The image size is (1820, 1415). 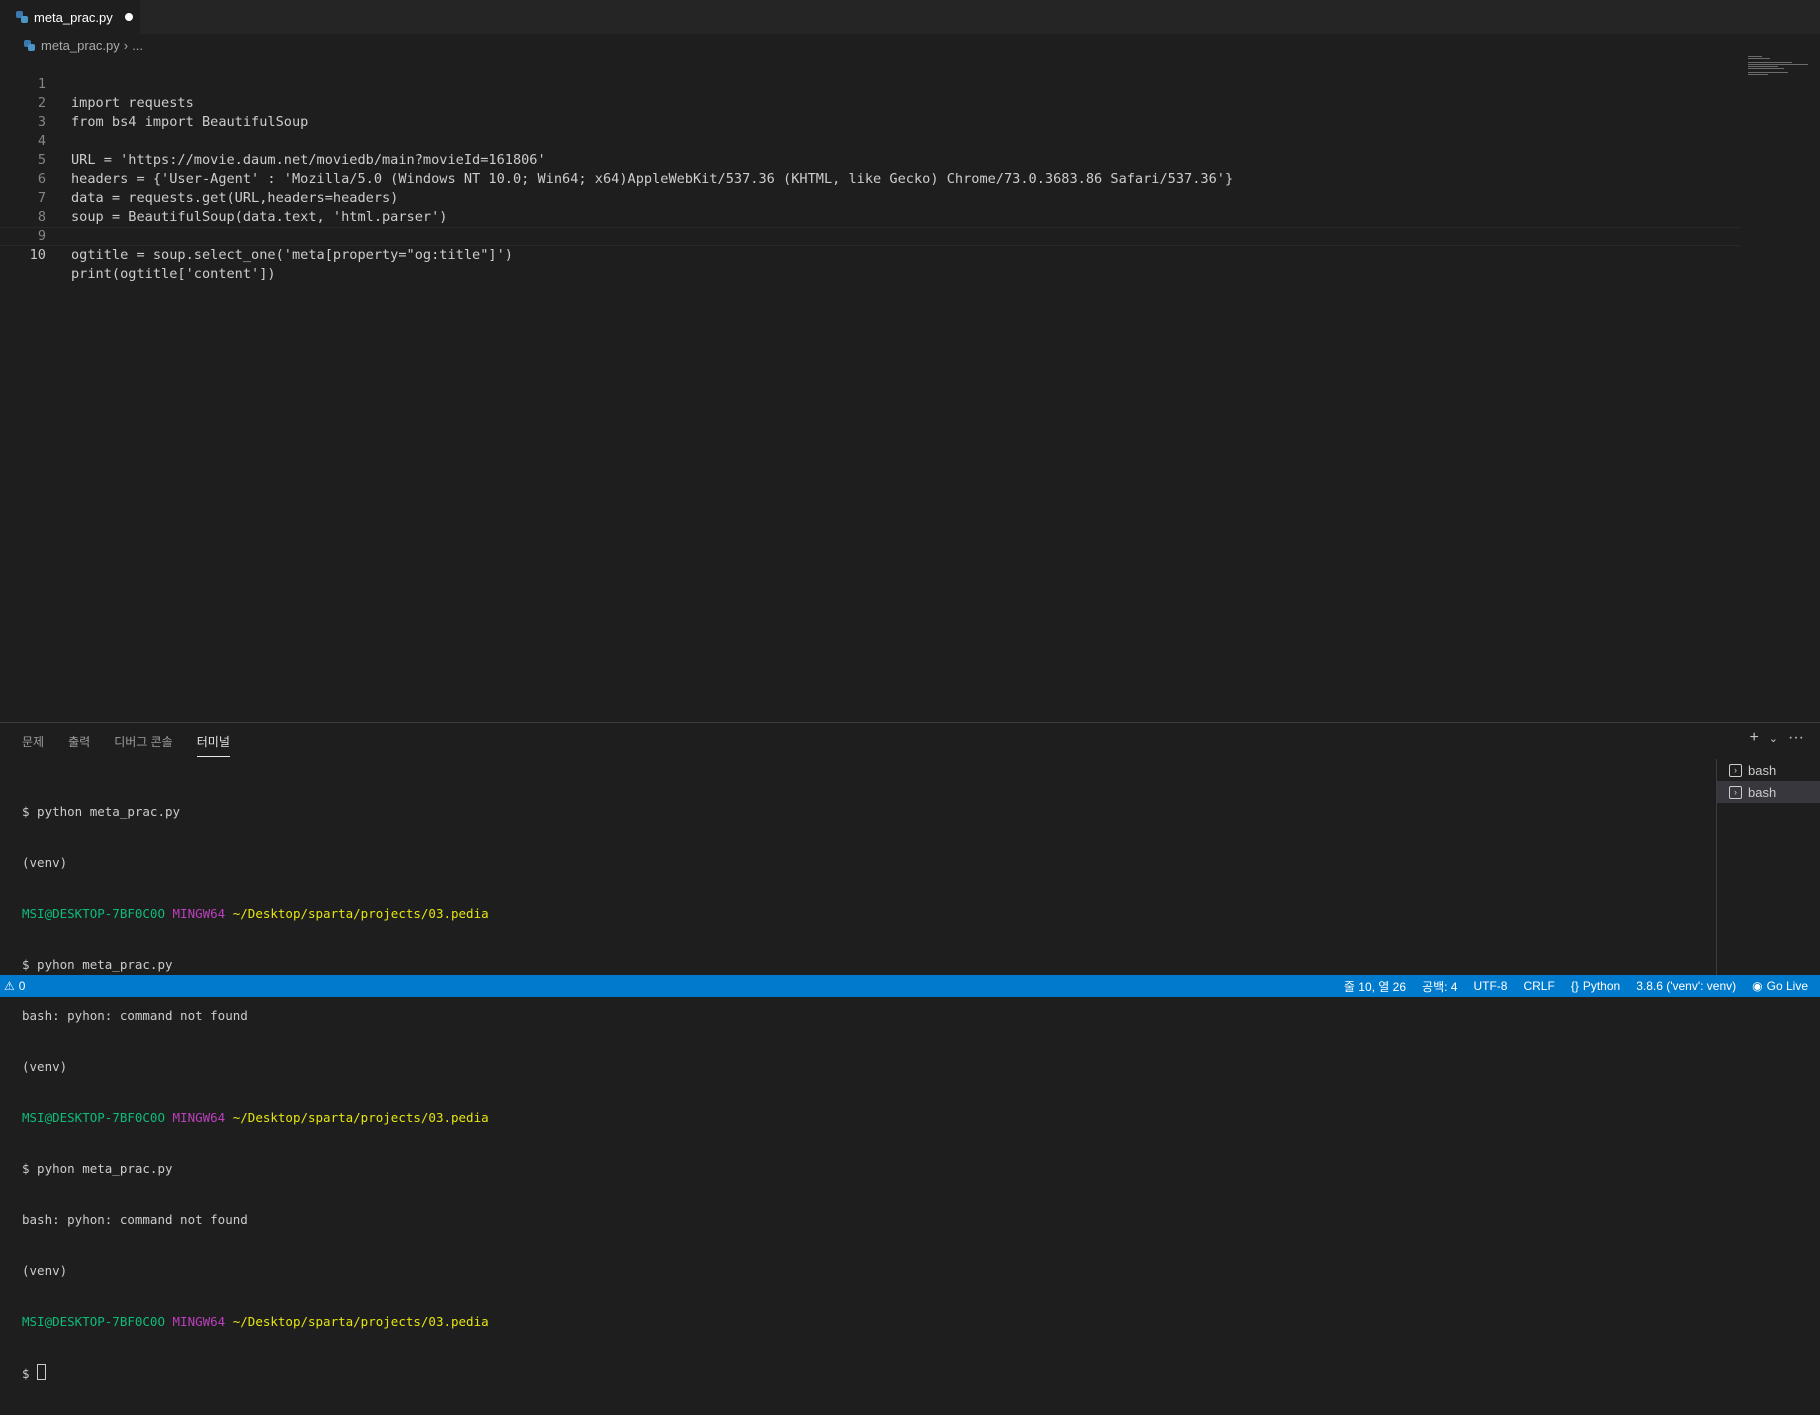 I want to click on python-interpreter: 3.8.6 ('venv': venv), so click(x=1686, y=986).